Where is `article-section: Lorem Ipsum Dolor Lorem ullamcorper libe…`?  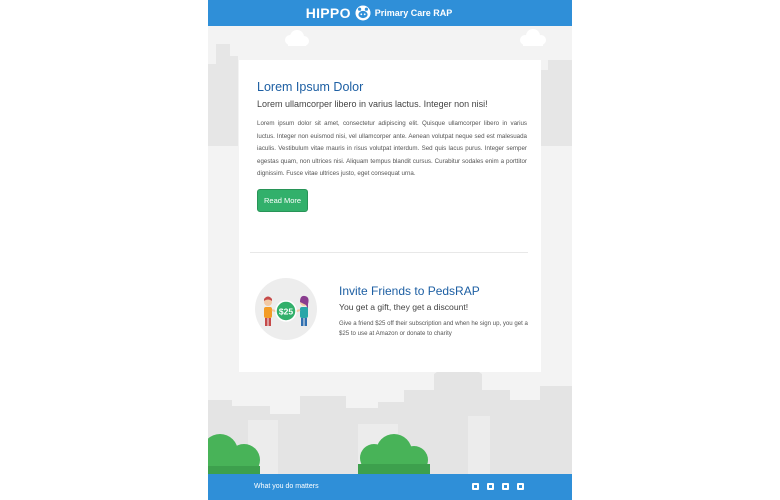 article-section: Lorem Ipsum Dolor Lorem ullamcorper libe… is located at coordinates (392, 145).